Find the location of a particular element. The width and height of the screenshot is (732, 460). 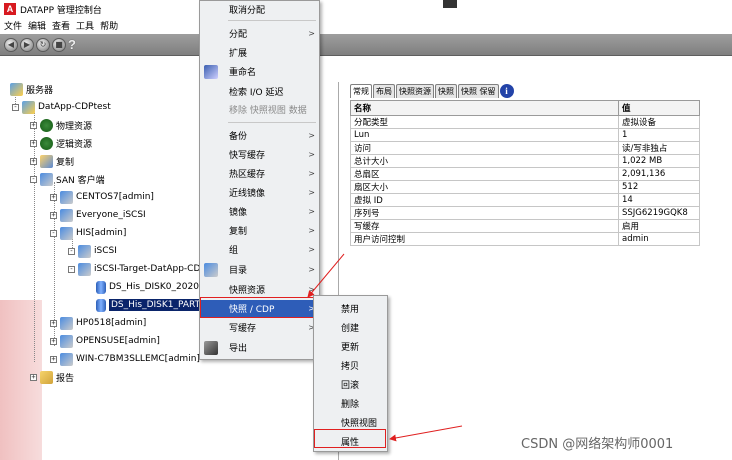

stop-button: ■ is located at coordinates (59, 44).